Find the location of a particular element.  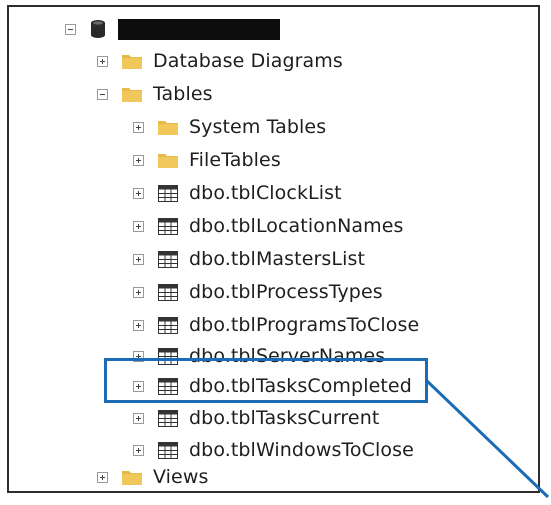

table-label: dbo.tblClockList is located at coordinates (265, 193).